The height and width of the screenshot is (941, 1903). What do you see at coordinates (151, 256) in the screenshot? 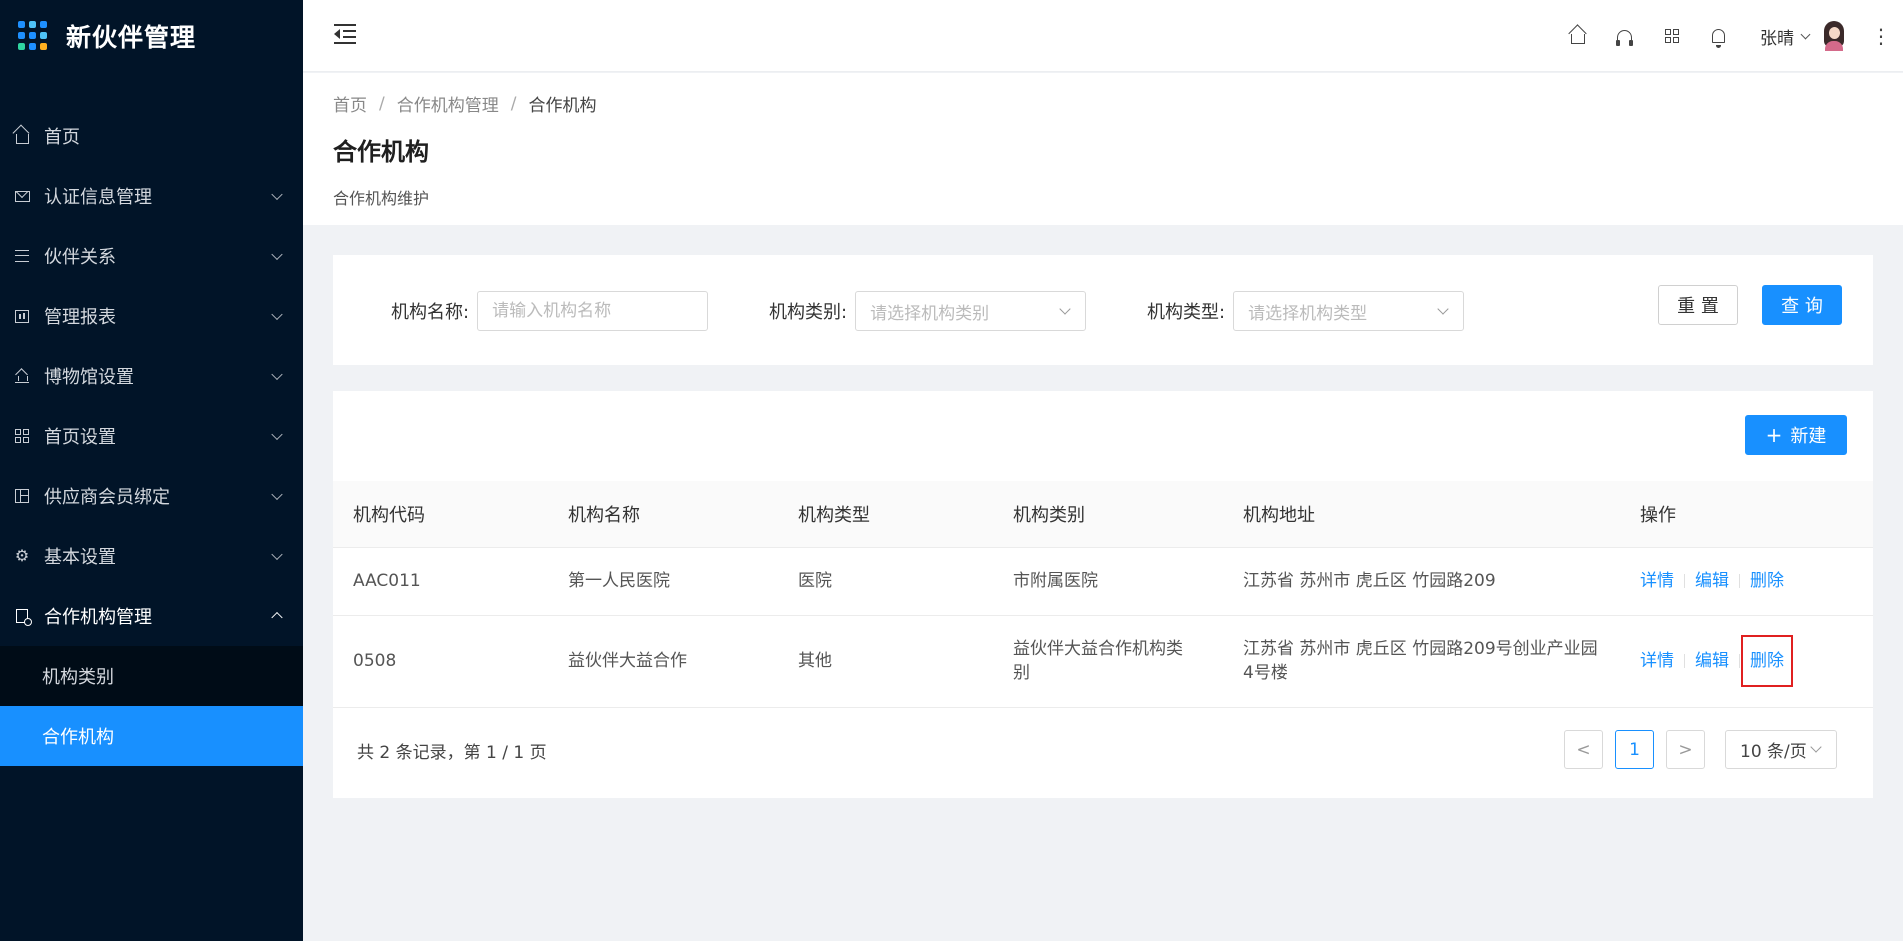
I see `sidebar-item-partner-relations: 伙伴关系` at bounding box center [151, 256].